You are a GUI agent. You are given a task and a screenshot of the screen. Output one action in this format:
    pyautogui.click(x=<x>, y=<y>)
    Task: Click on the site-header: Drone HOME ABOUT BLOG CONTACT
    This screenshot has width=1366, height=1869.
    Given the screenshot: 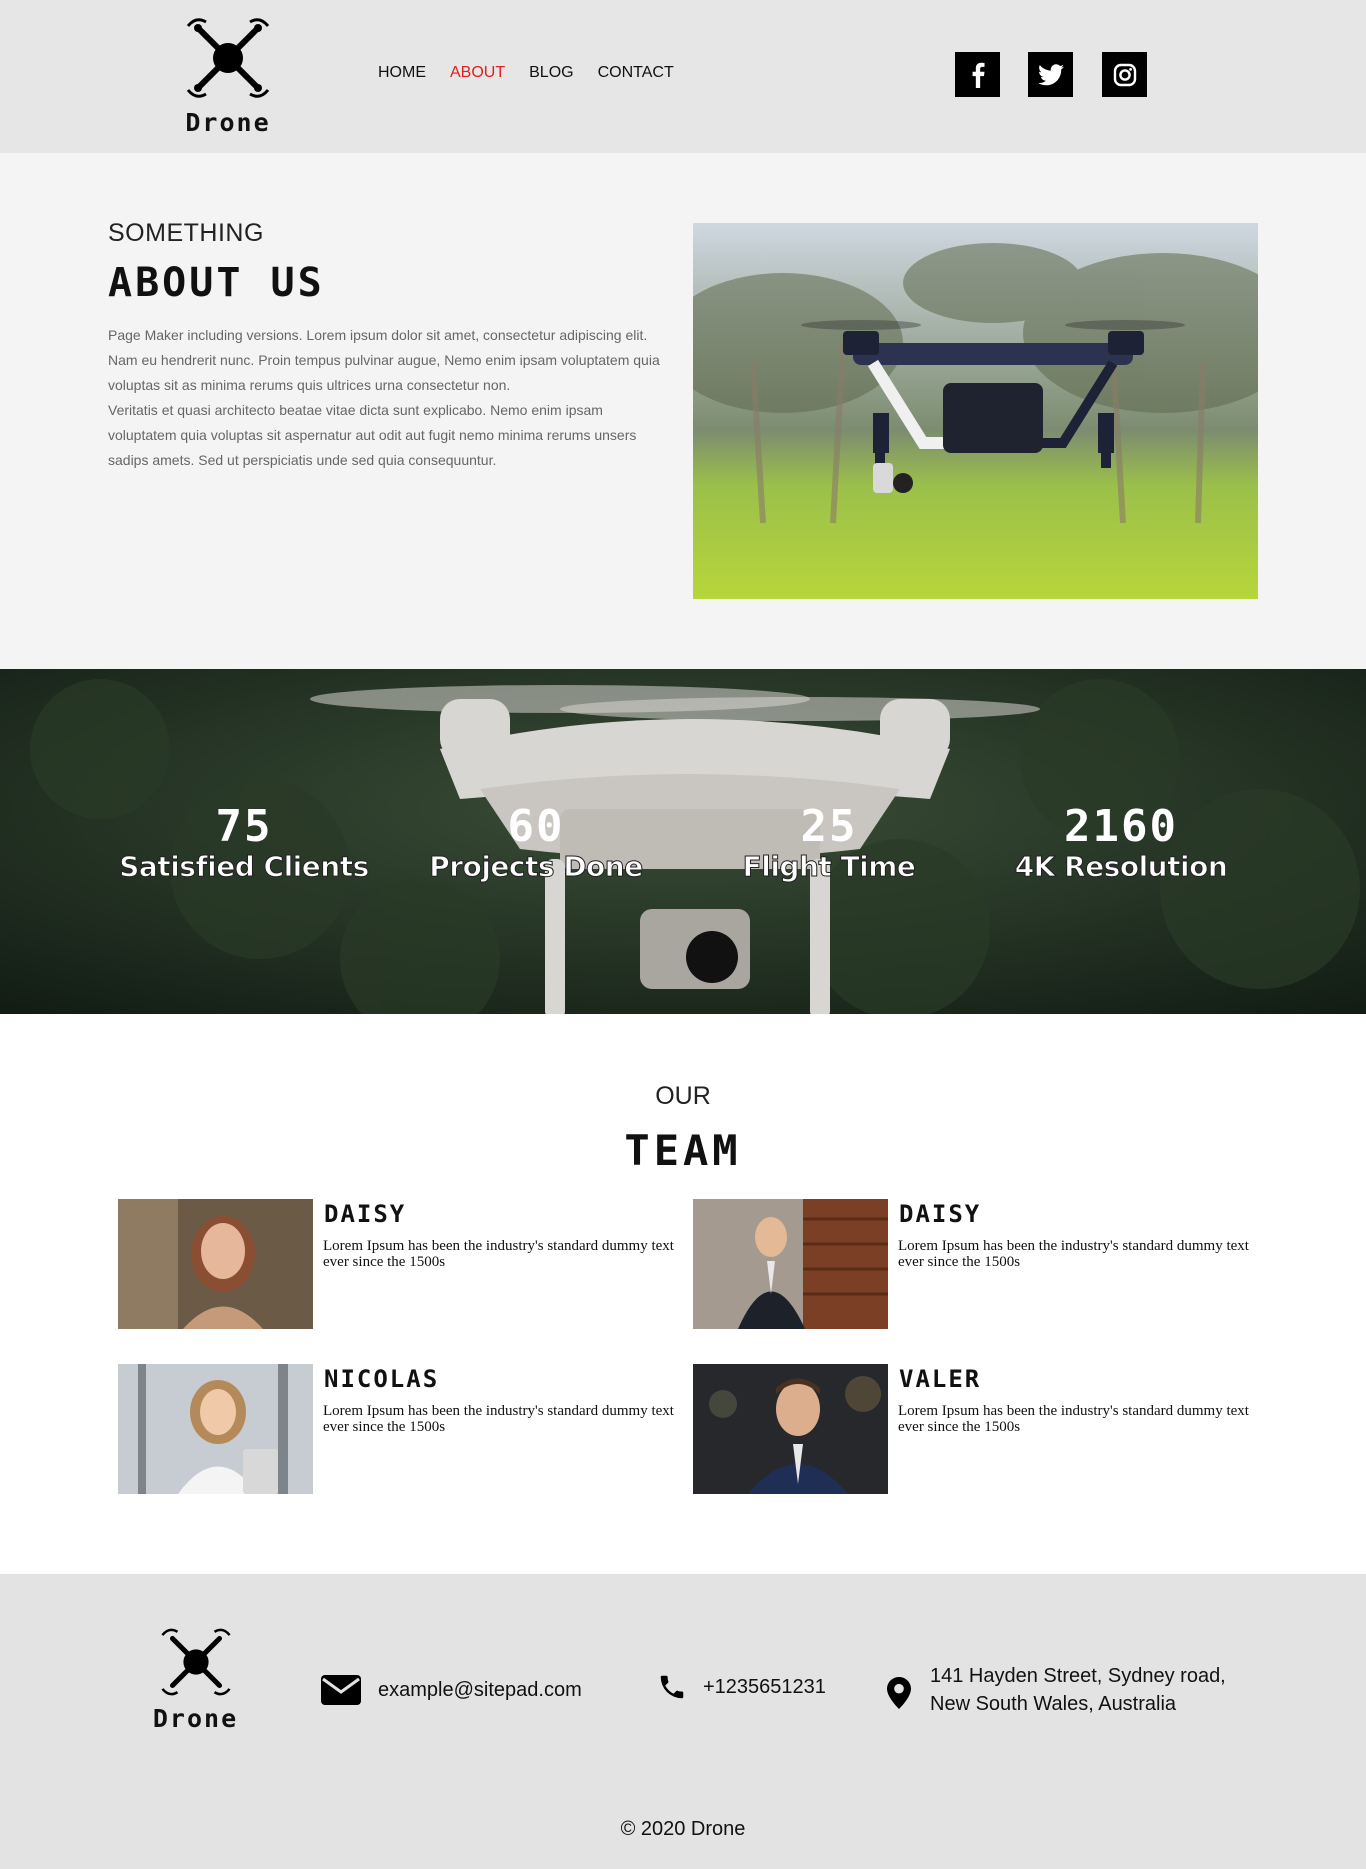 What is the action you would take?
    pyautogui.click(x=683, y=76)
    